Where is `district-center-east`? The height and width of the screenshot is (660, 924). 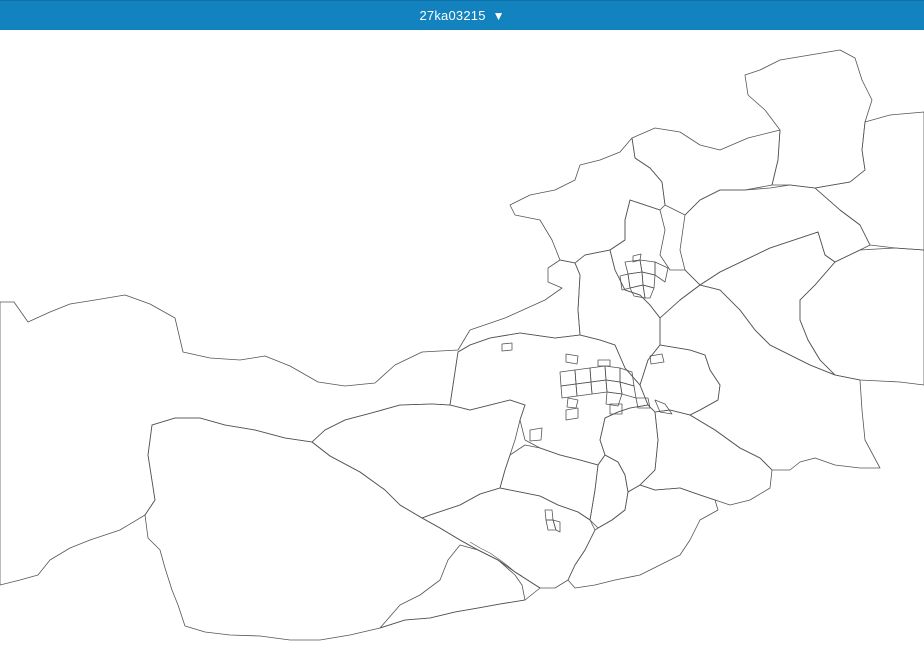
district-center-east is located at coordinates (629, 448).